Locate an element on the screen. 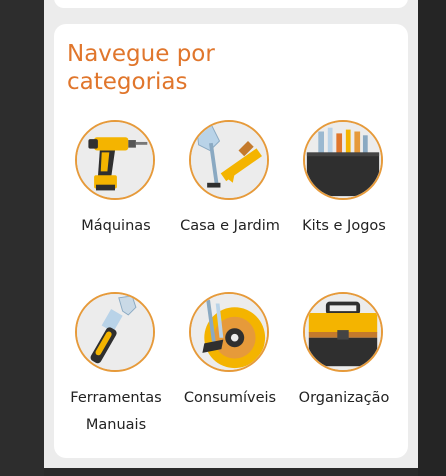 This screenshot has width=446, height=476. garden-tools-icon is located at coordinates (229, 160).